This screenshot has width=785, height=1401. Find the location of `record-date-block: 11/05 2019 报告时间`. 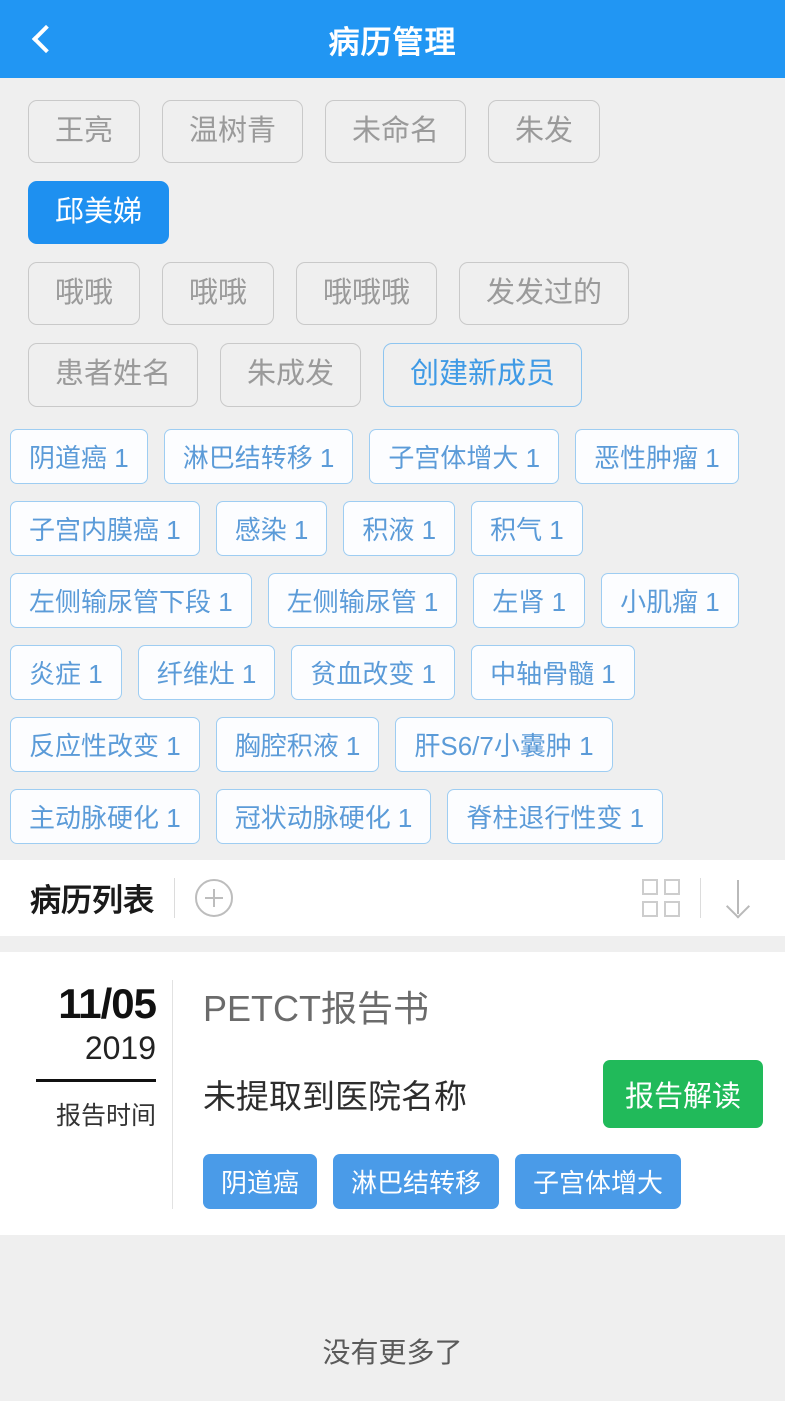

record-date-block: 11/05 2019 报告时间 is located at coordinates (97, 1094).